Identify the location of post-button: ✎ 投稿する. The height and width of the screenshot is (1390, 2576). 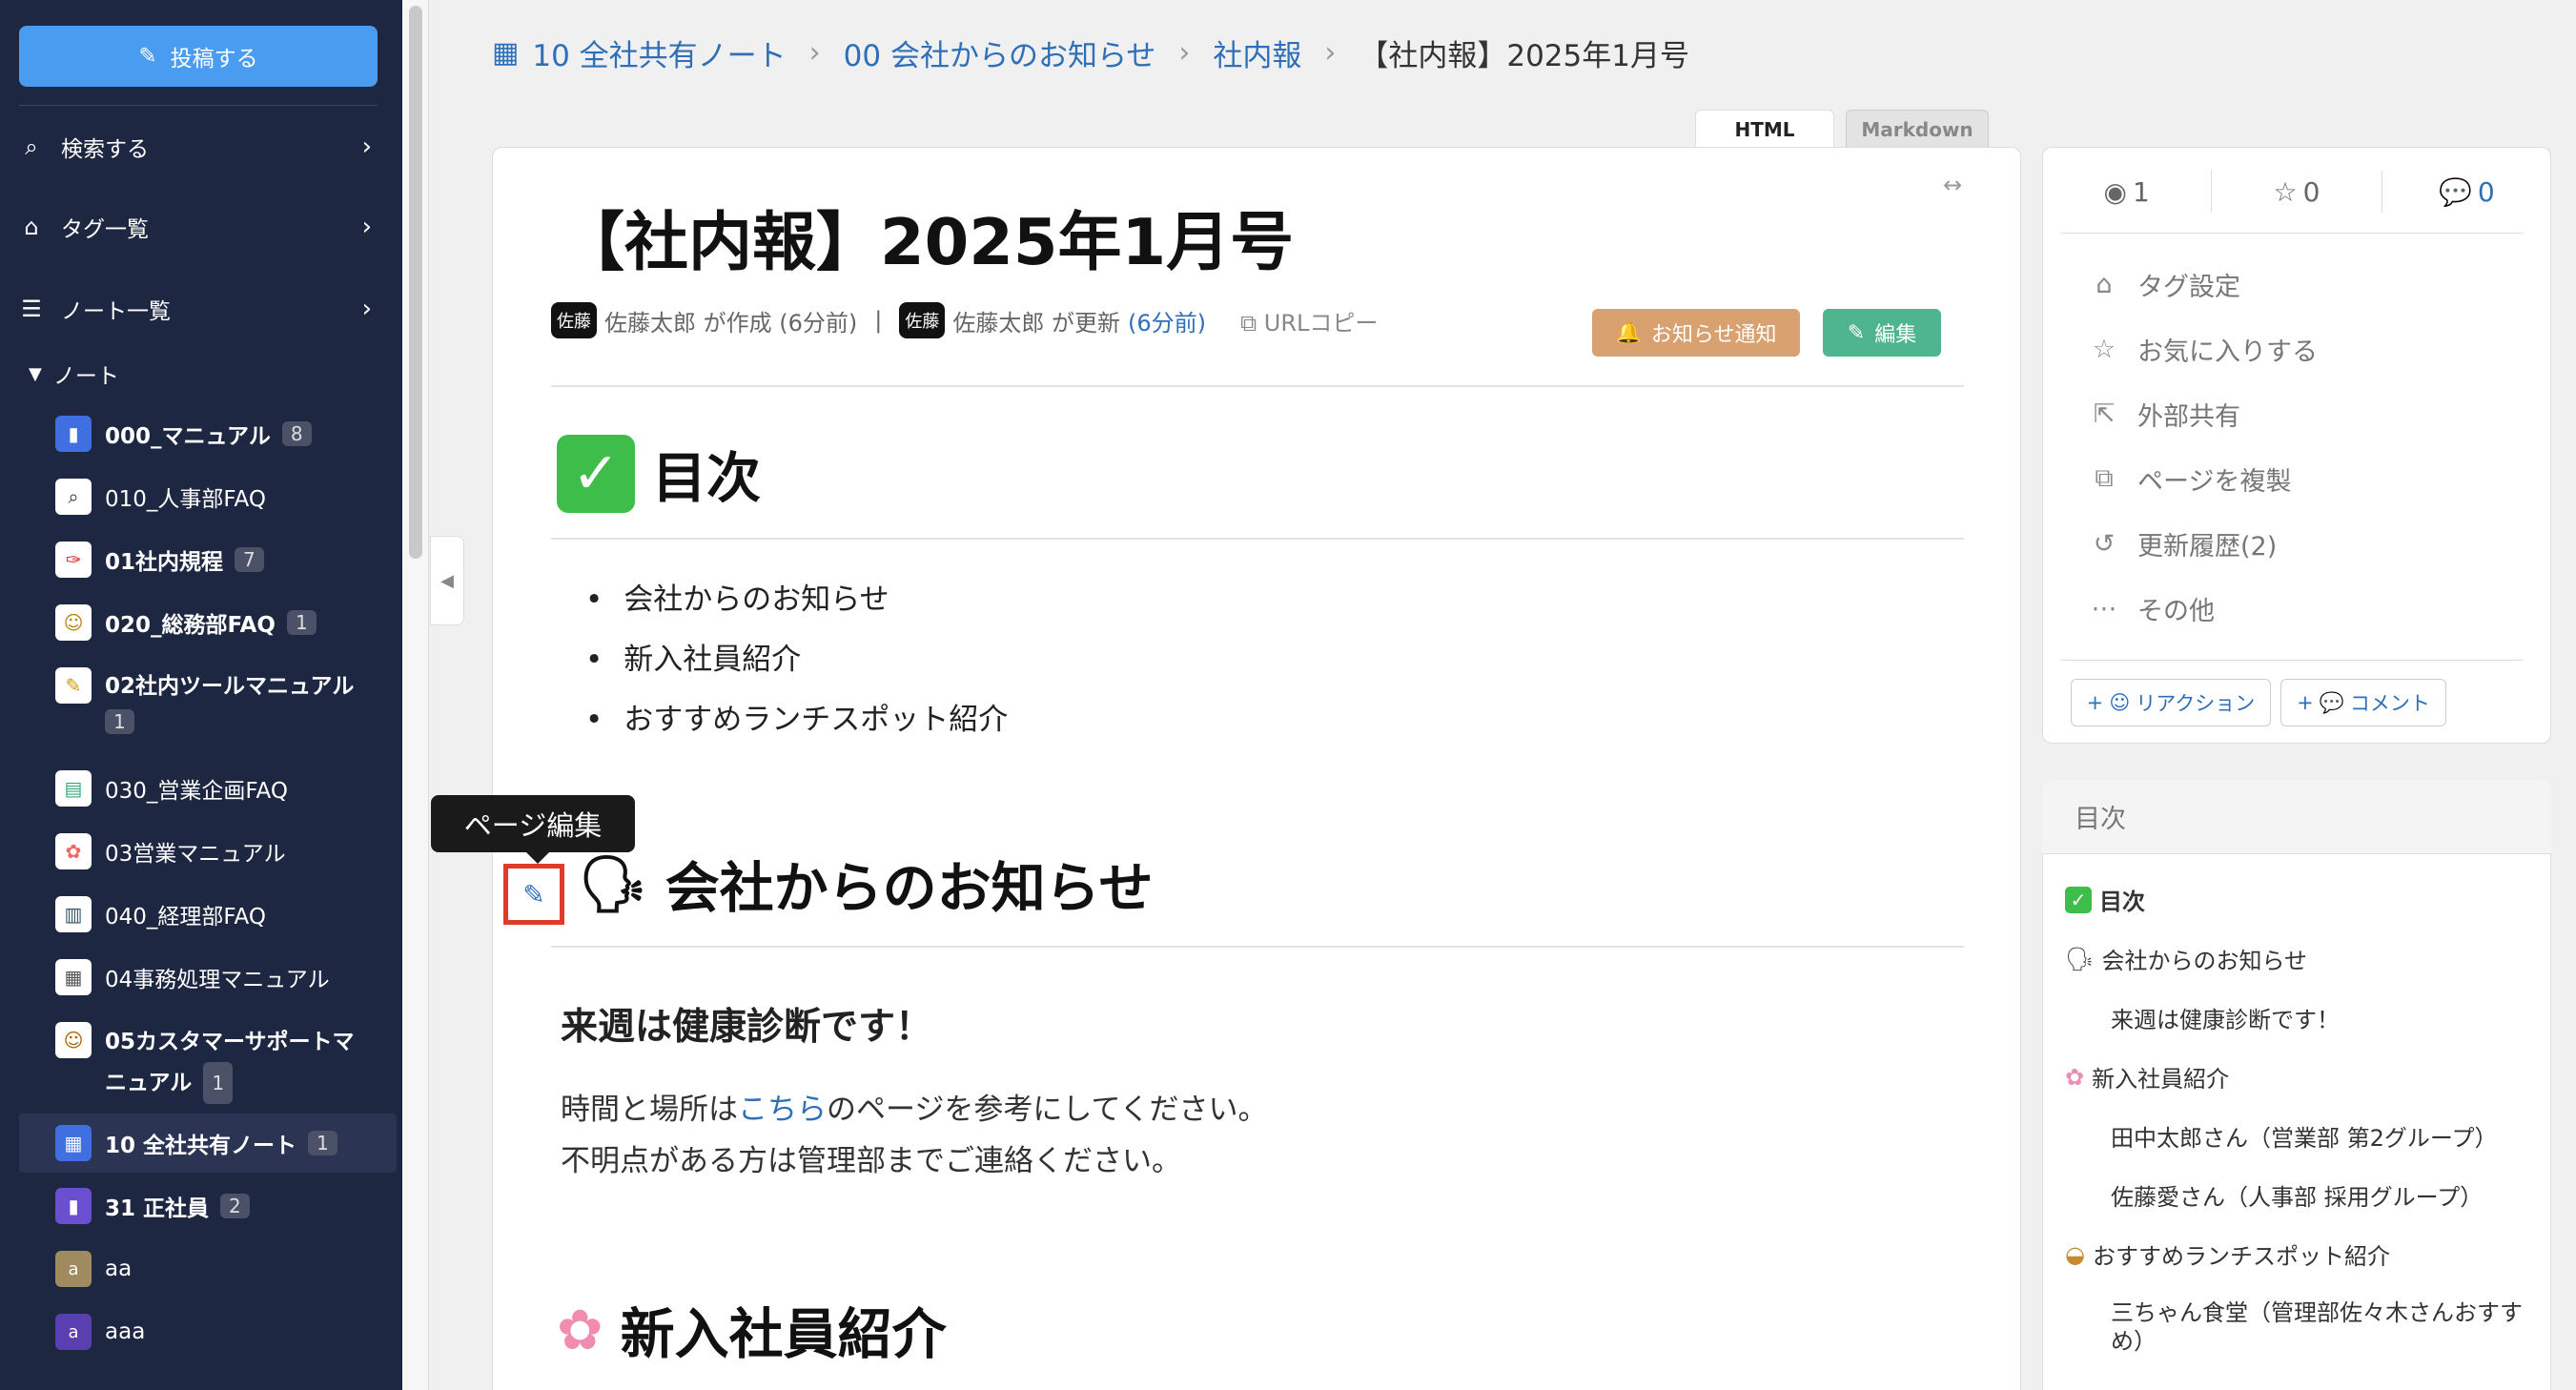
(199, 57).